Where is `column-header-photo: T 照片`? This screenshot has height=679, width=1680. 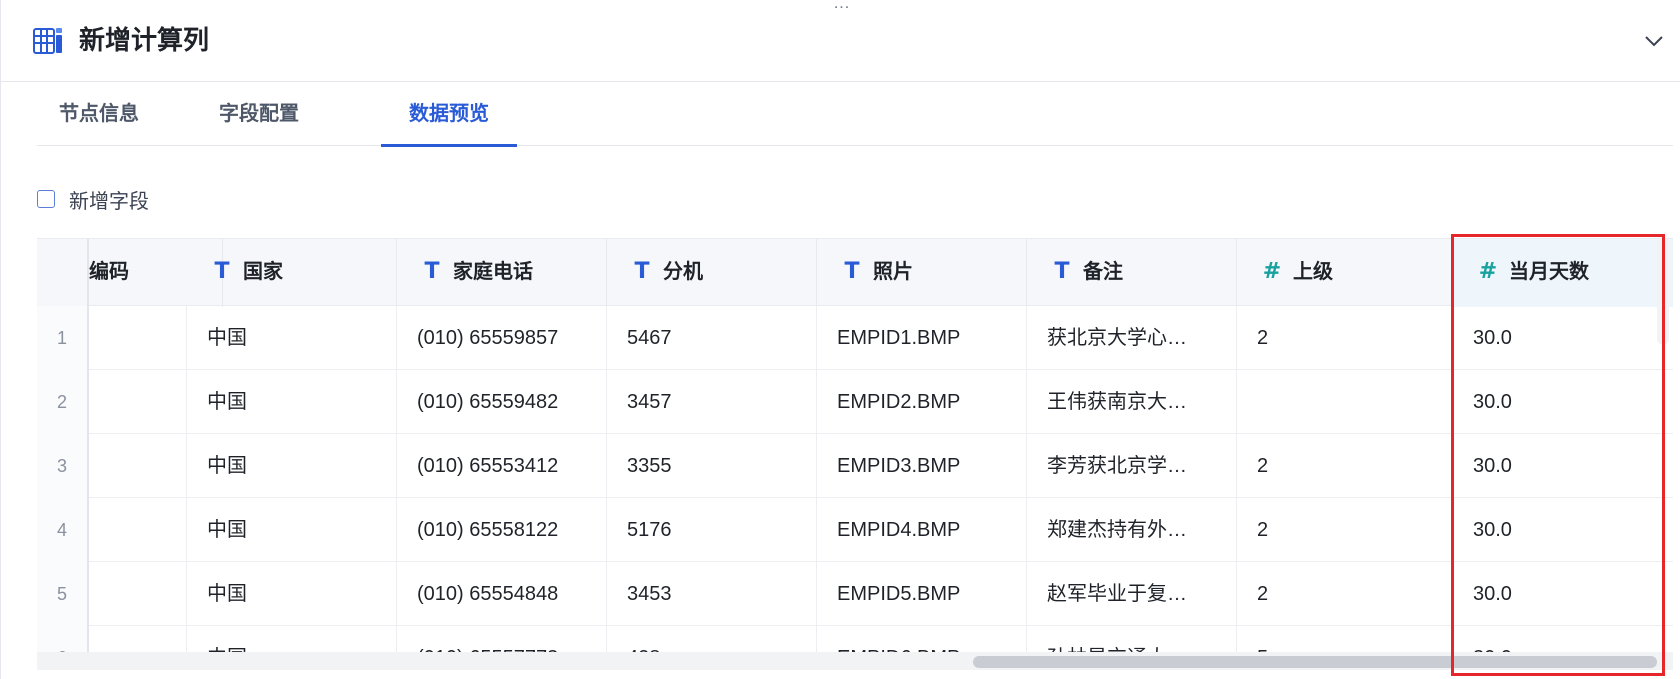
column-header-photo: T 照片 is located at coordinates (922, 273).